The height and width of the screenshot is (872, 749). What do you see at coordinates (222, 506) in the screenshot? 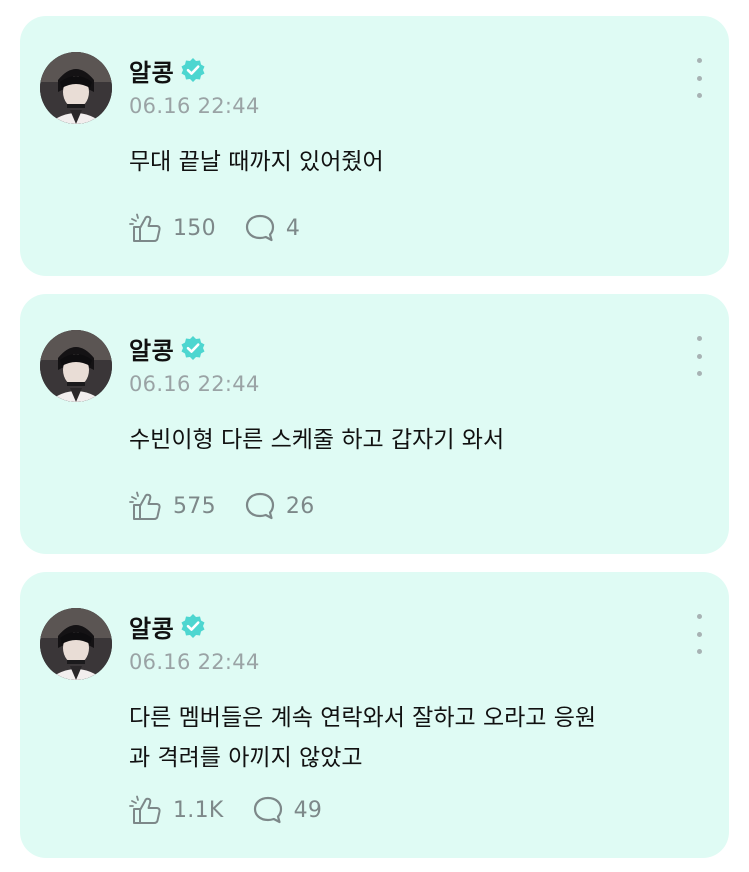
I see `post-actions: 575 26` at bounding box center [222, 506].